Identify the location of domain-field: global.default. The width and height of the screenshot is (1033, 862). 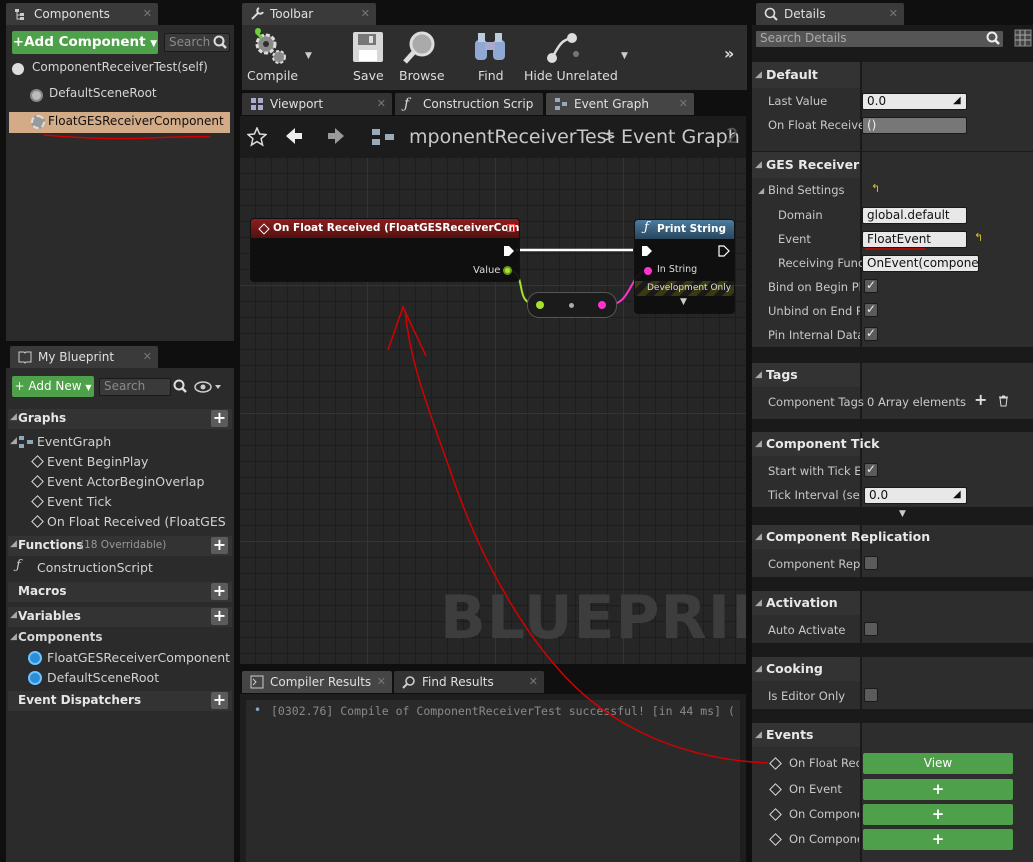
(914, 215).